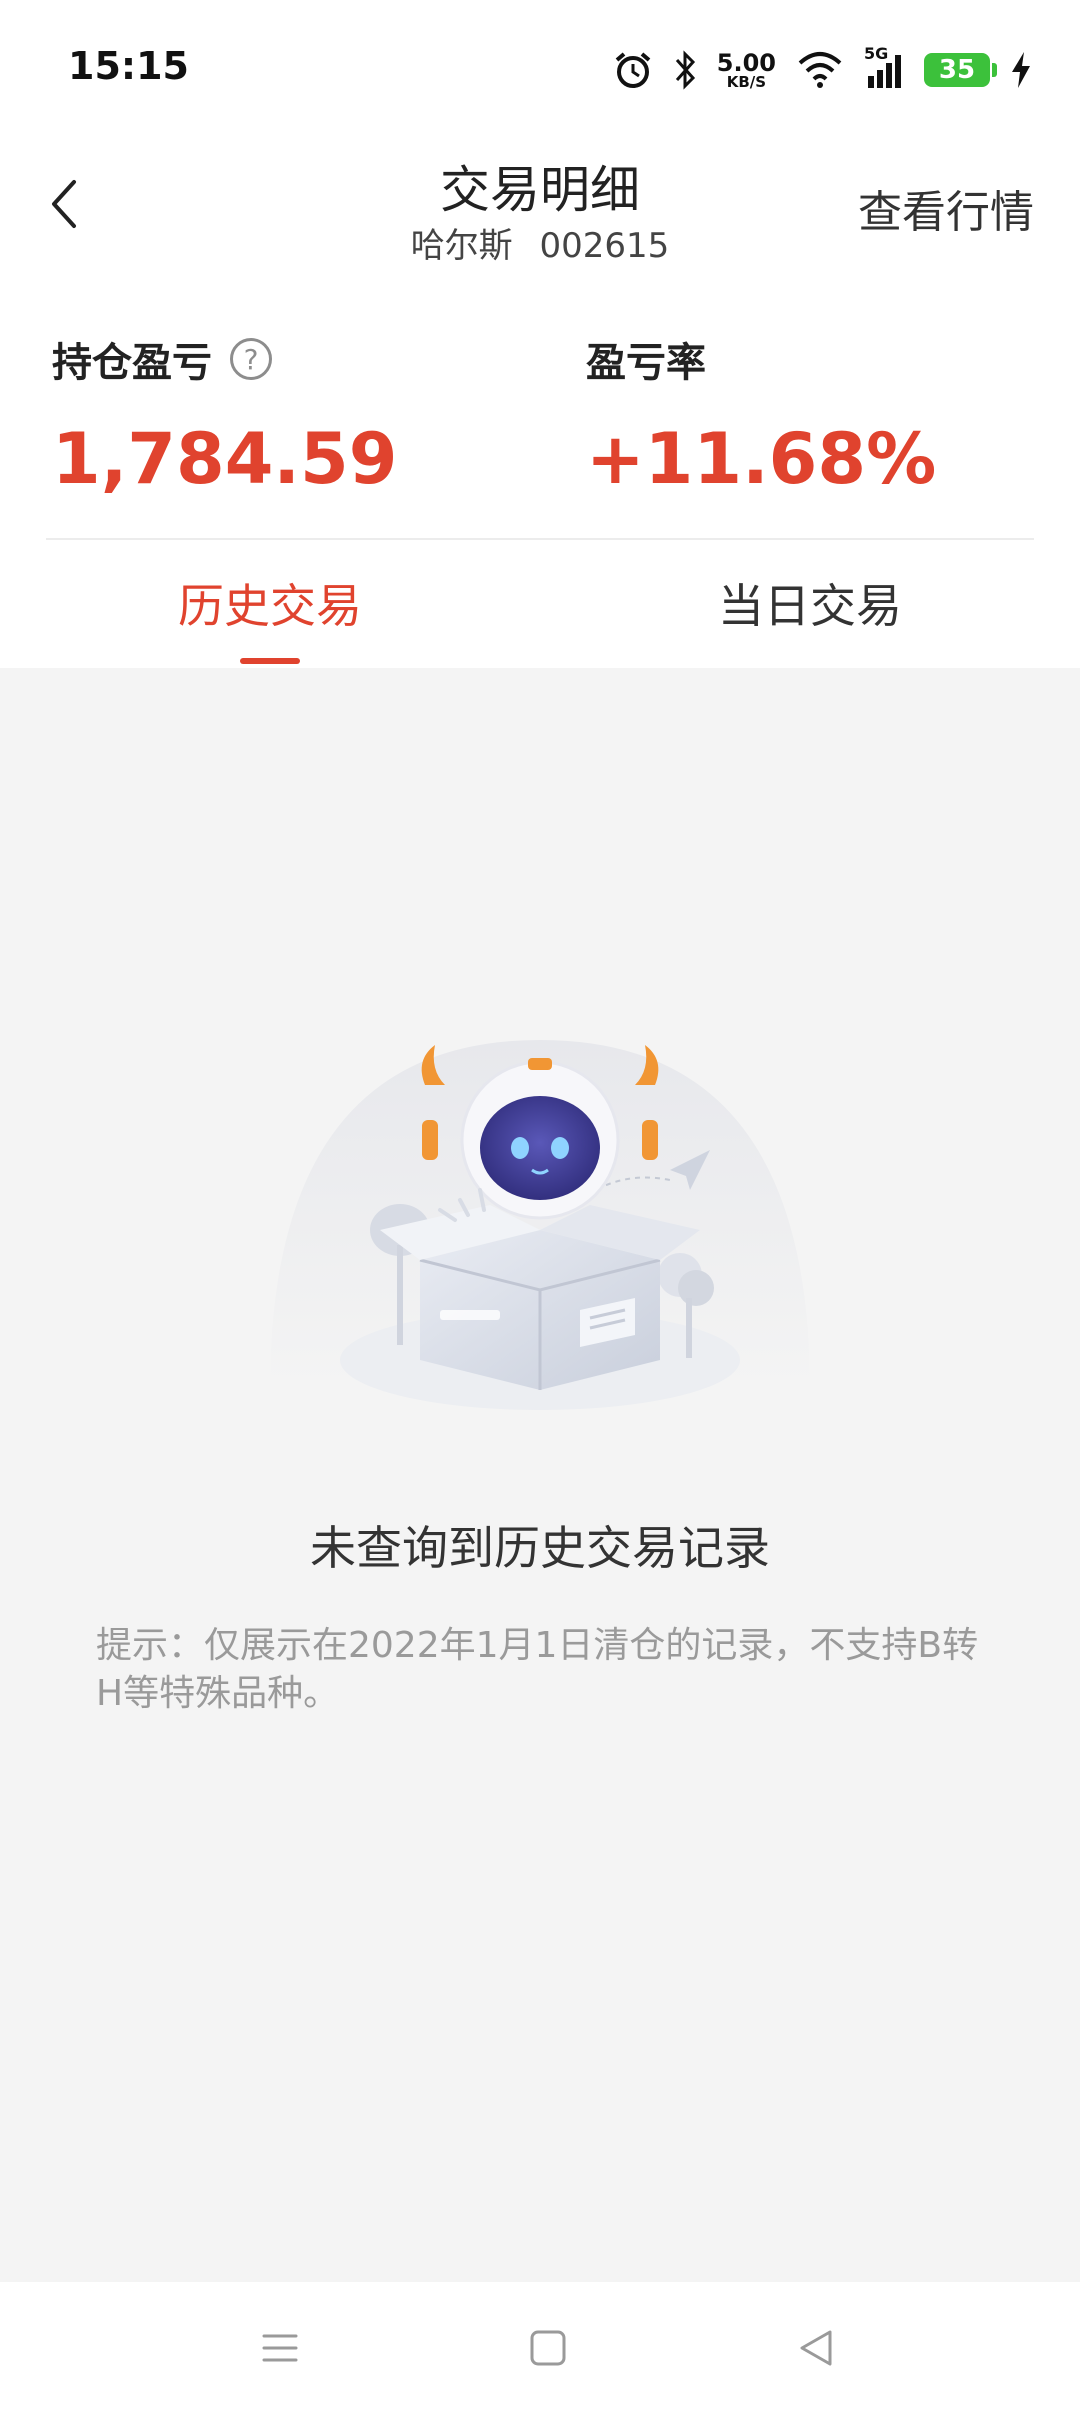  I want to click on pnl-label-group: 持仓盈亏 ?, so click(162, 359).